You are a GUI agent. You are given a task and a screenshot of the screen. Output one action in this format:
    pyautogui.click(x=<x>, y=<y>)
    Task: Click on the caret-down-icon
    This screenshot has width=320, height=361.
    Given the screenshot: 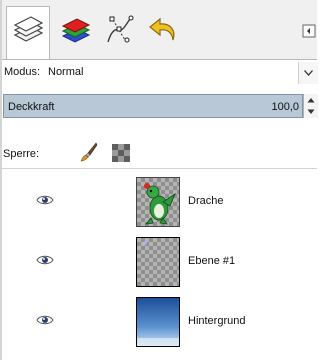 What is the action you would take?
    pyautogui.click(x=311, y=111)
    